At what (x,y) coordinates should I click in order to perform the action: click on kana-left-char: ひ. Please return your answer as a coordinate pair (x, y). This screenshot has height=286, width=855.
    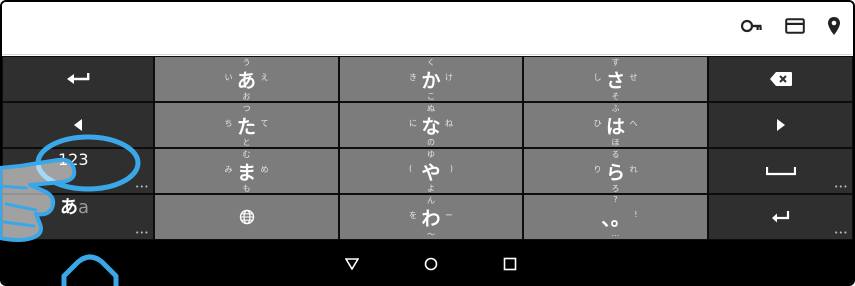
    Looking at the image, I should click on (597, 123).